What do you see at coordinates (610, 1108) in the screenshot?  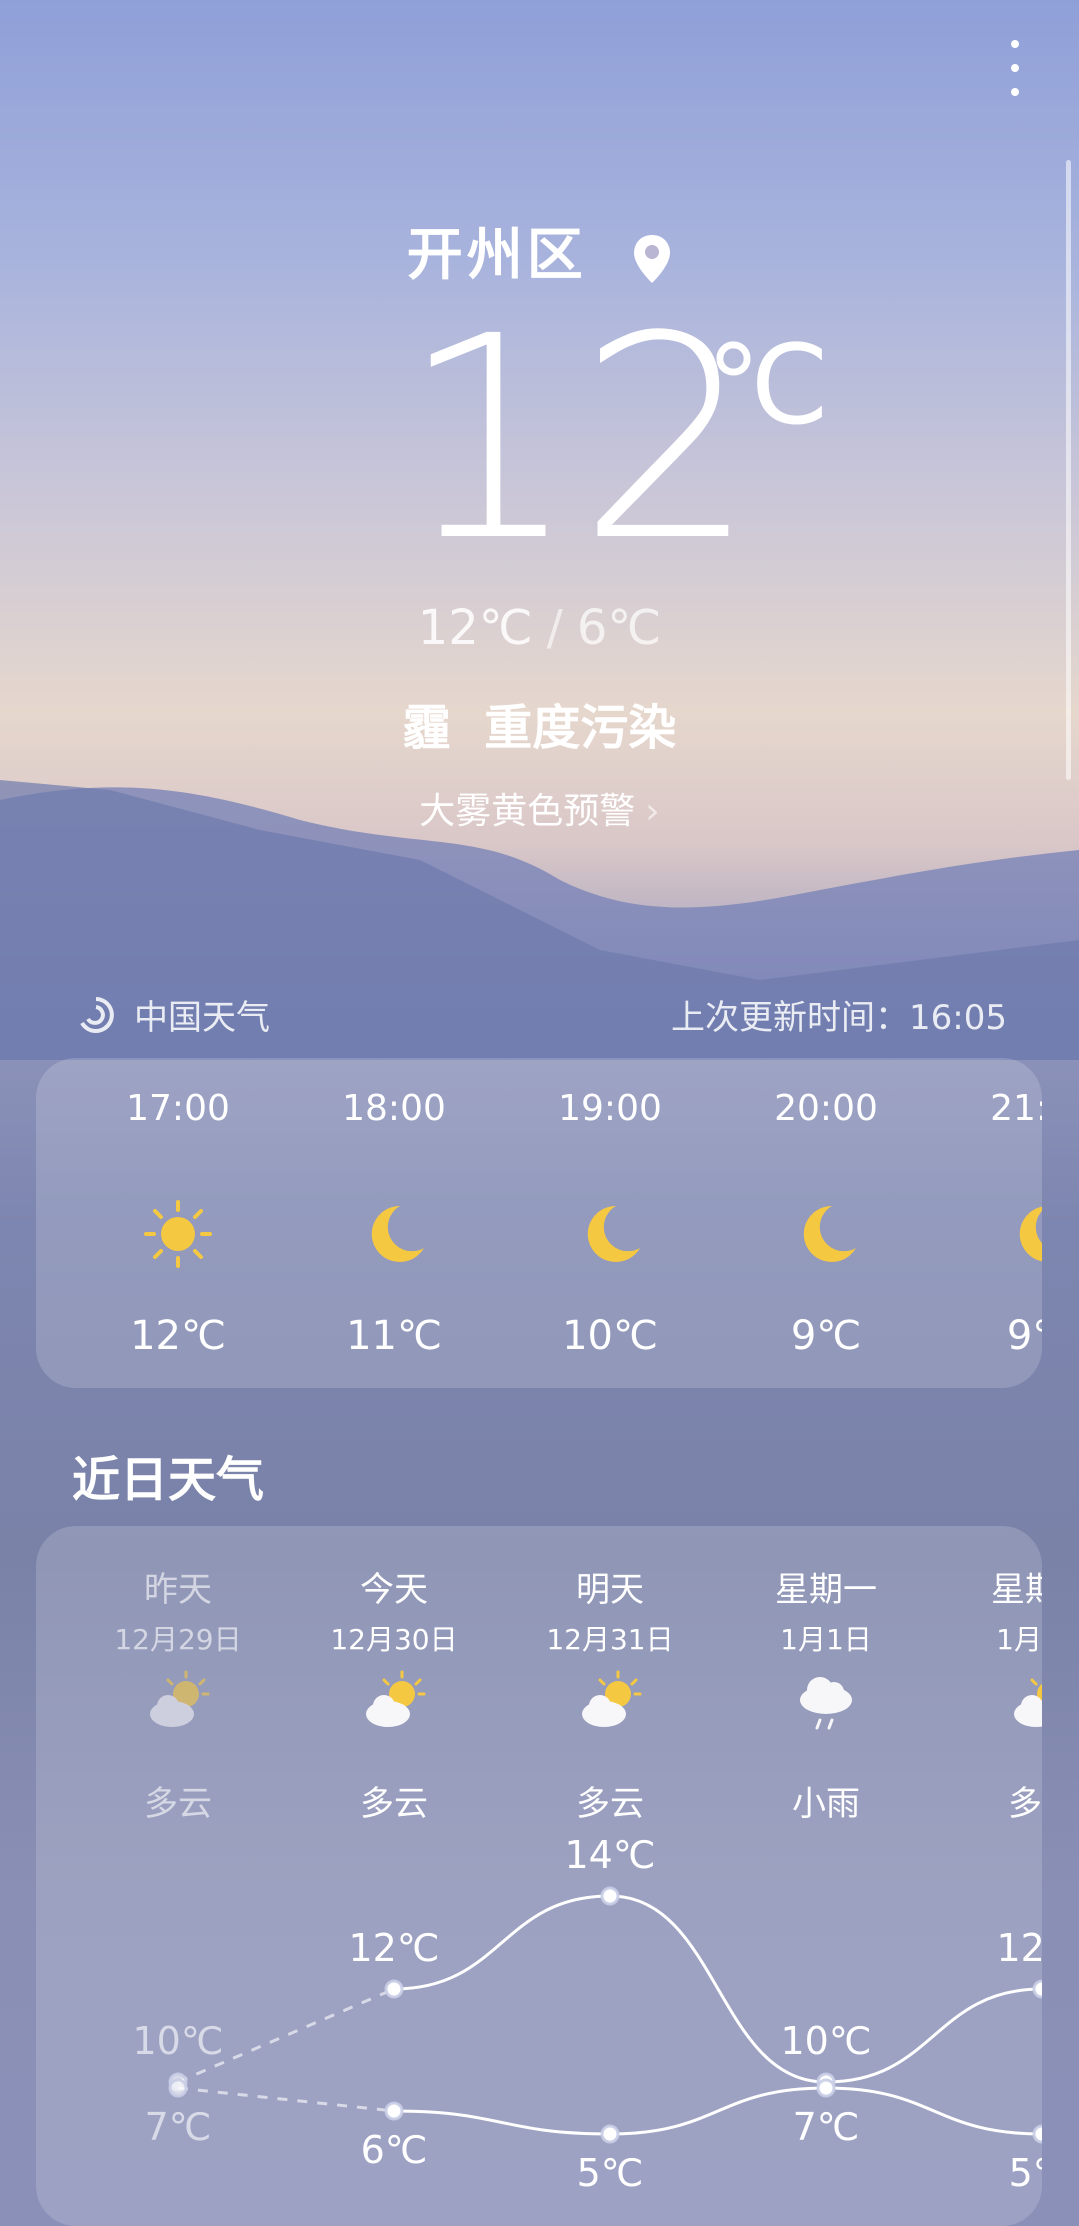 I see `hour-time: 19:00` at bounding box center [610, 1108].